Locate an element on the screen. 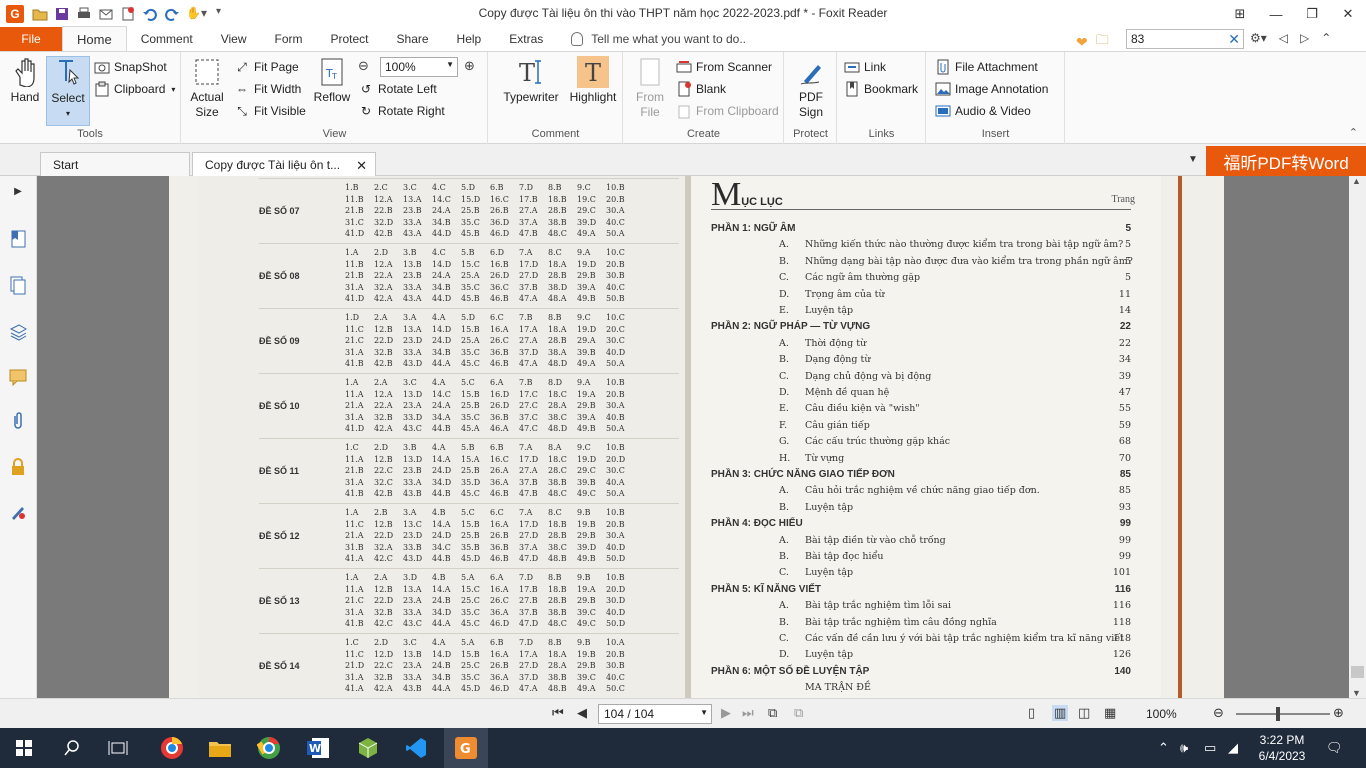 This screenshot has width=1366, height=768. battery-icon: ▭ is located at coordinates (1210, 748).